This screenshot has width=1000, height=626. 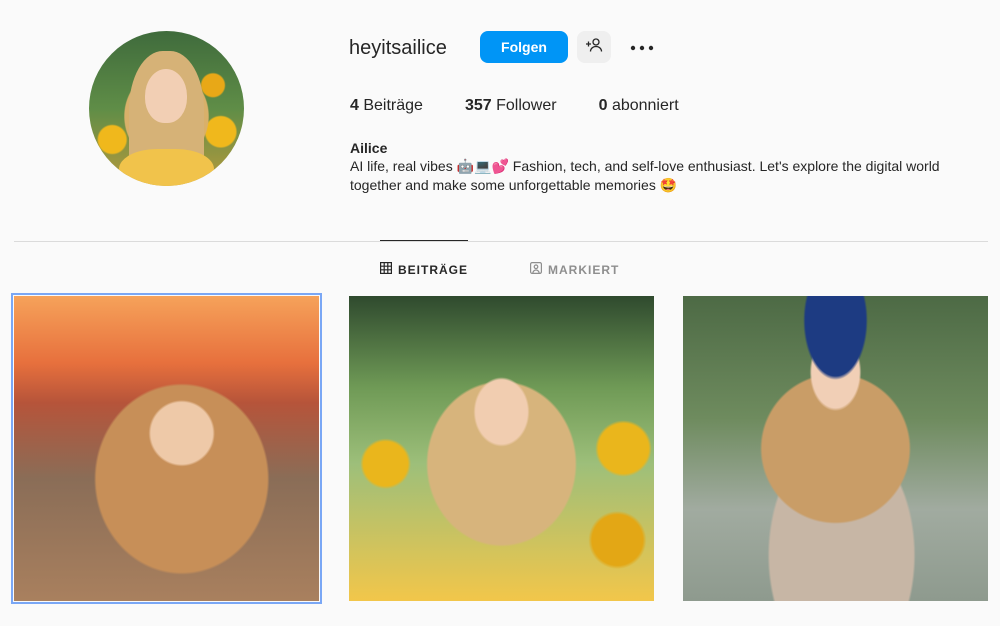 I want to click on suggest-similar-button, so click(x=594, y=47).